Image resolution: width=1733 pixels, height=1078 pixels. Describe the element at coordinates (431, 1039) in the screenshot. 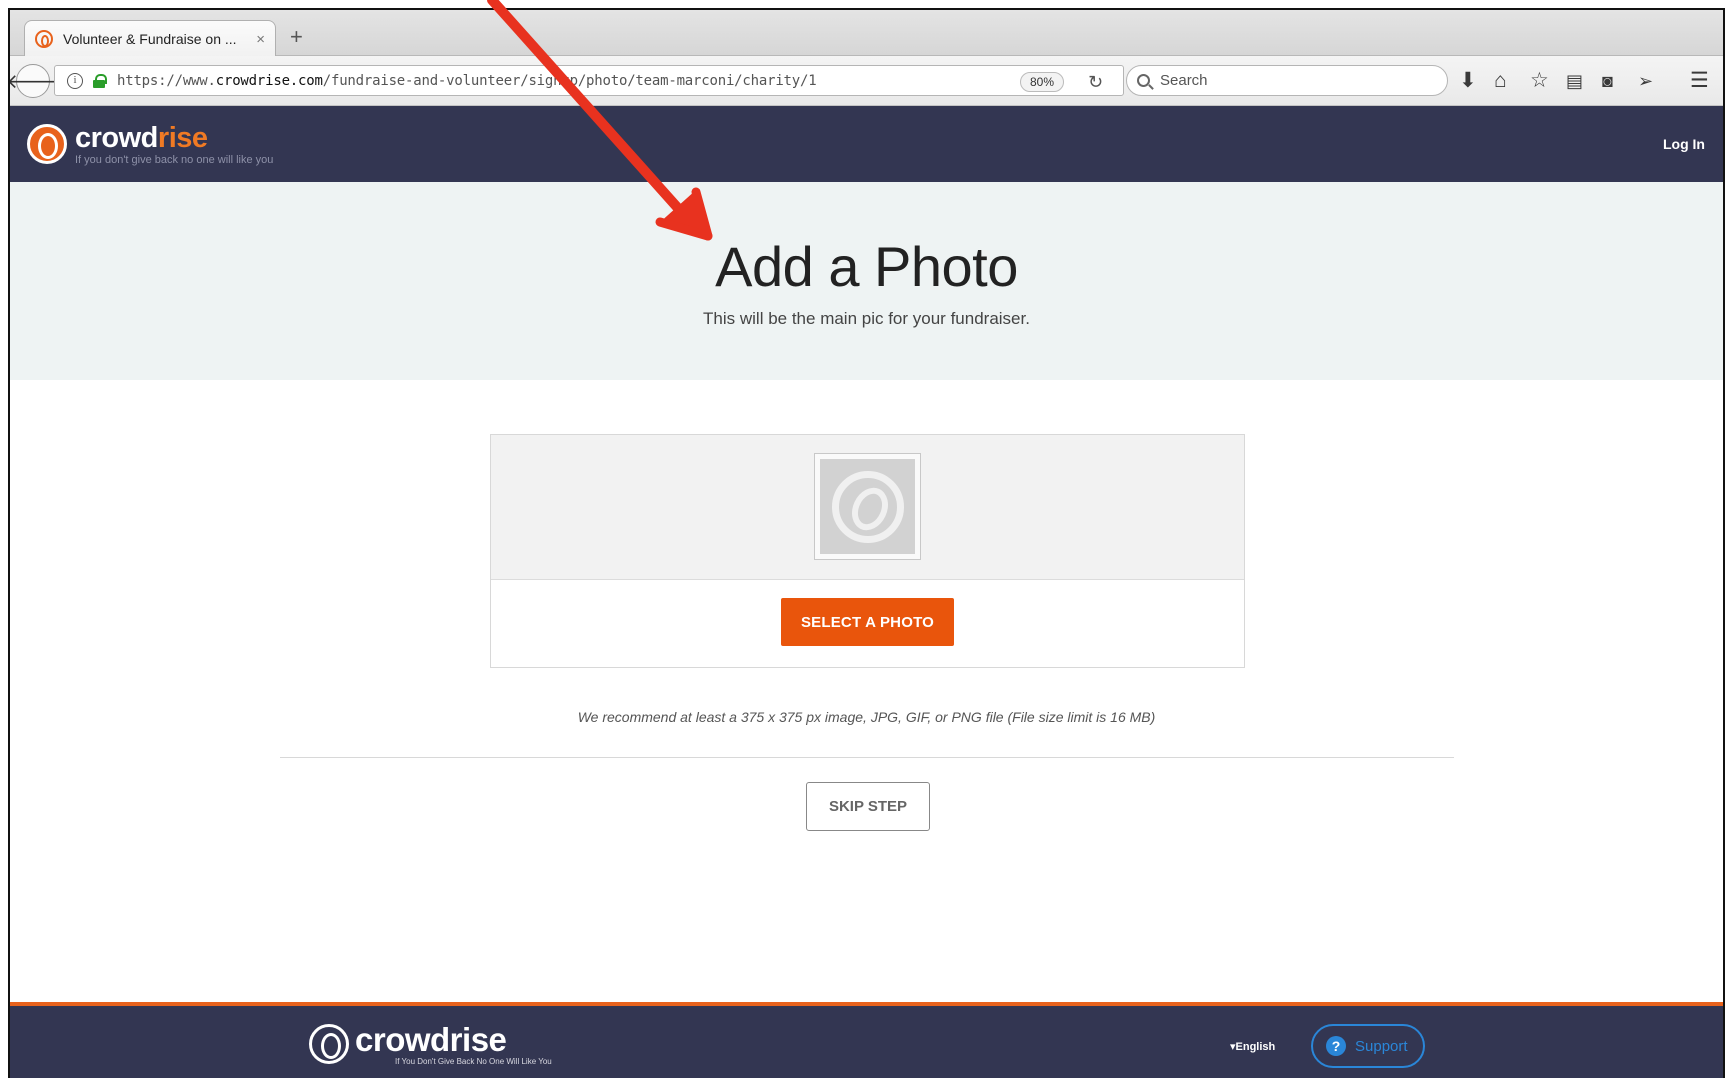

I see `footer-logo-wordmark: crowdrise` at that location.